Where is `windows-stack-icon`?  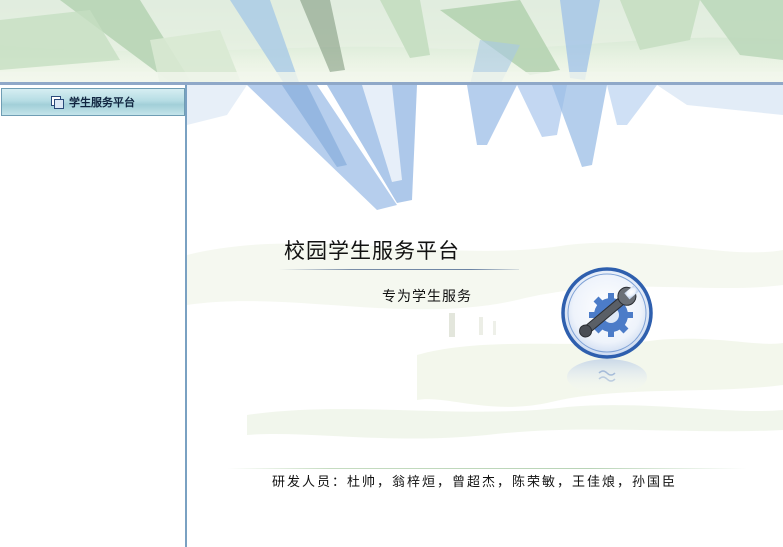
windows-stack-icon is located at coordinates (57, 102).